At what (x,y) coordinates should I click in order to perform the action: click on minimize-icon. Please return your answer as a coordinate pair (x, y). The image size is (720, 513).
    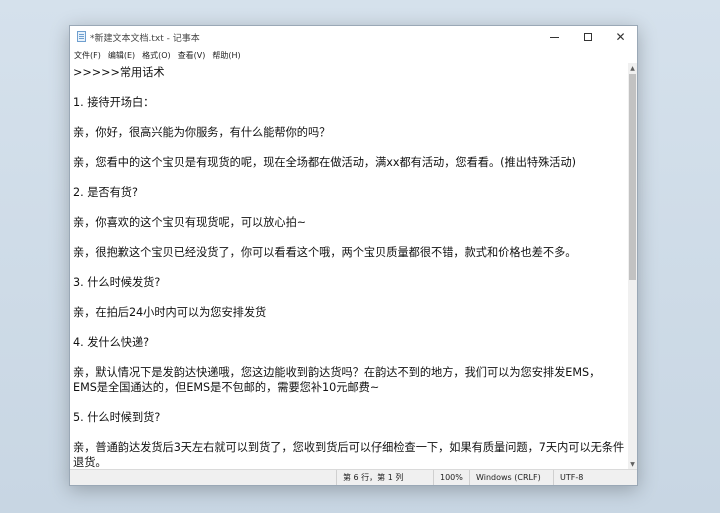
    Looking at the image, I should click on (554, 37).